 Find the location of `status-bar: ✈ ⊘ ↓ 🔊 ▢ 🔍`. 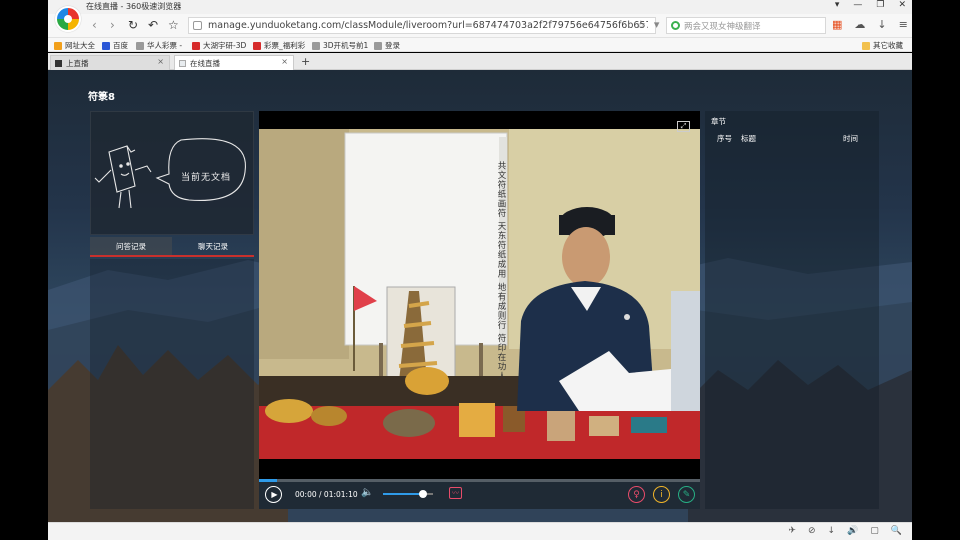

status-bar: ✈ ⊘ ↓ 🔊 ▢ 🔍 is located at coordinates (480, 531).